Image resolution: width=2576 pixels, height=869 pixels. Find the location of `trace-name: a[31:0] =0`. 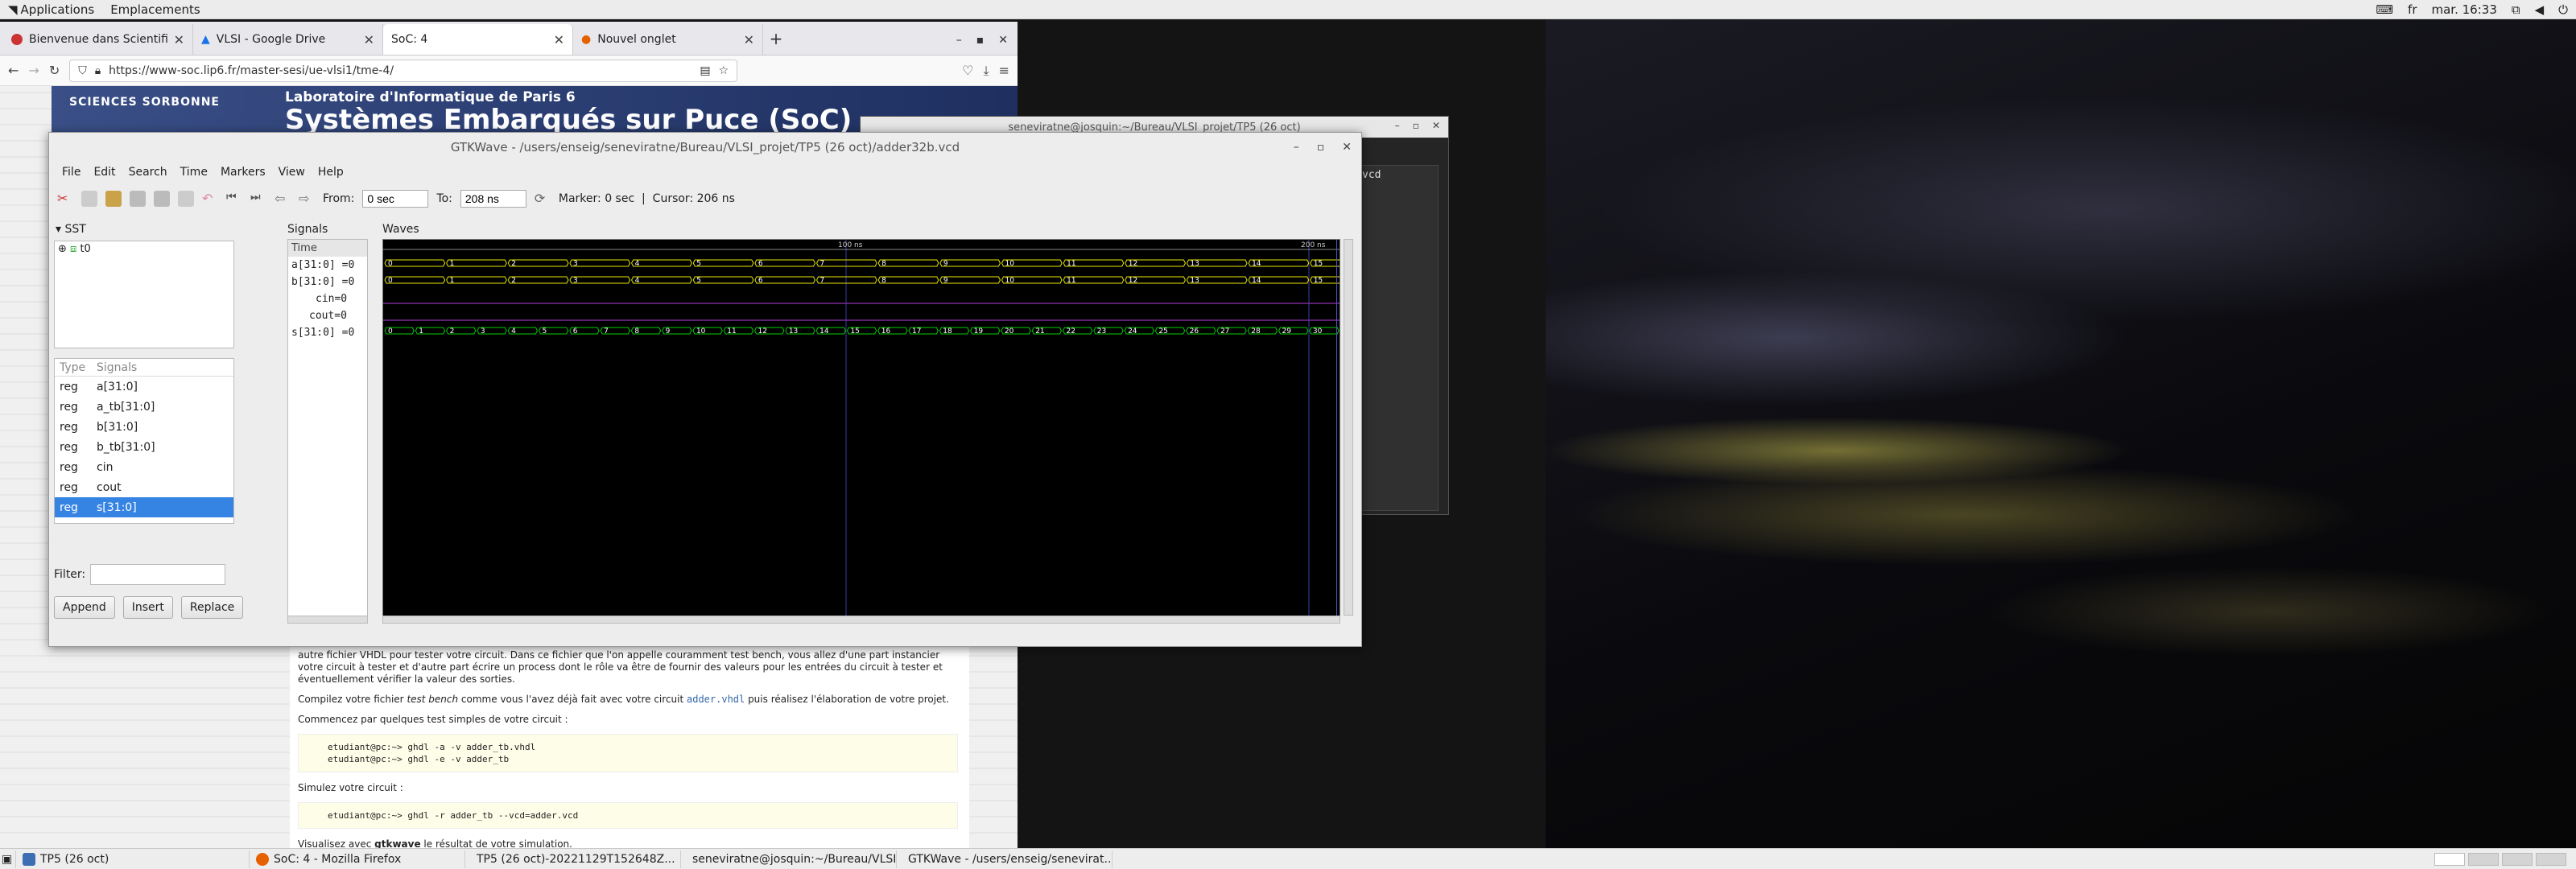

trace-name: a[31:0] =0 is located at coordinates (327, 265).